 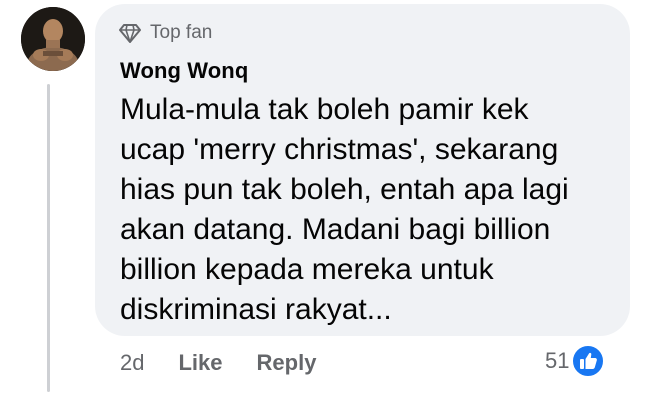 I want to click on avatar-image, so click(x=53, y=39).